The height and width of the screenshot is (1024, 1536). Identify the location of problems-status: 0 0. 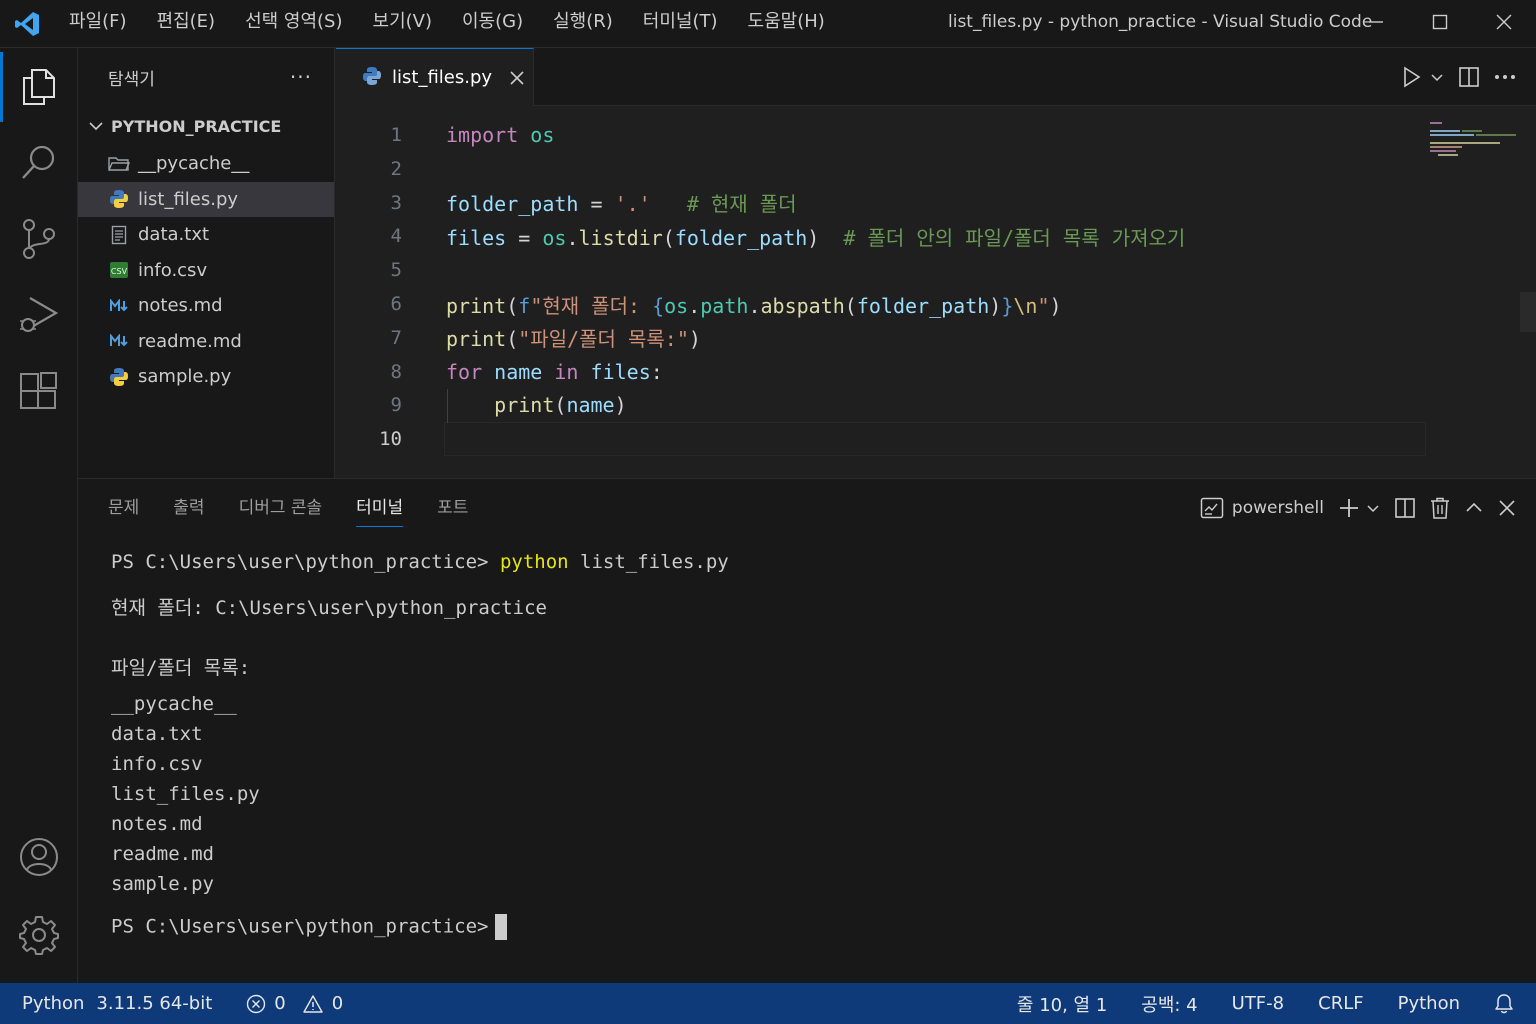
(294, 1003).